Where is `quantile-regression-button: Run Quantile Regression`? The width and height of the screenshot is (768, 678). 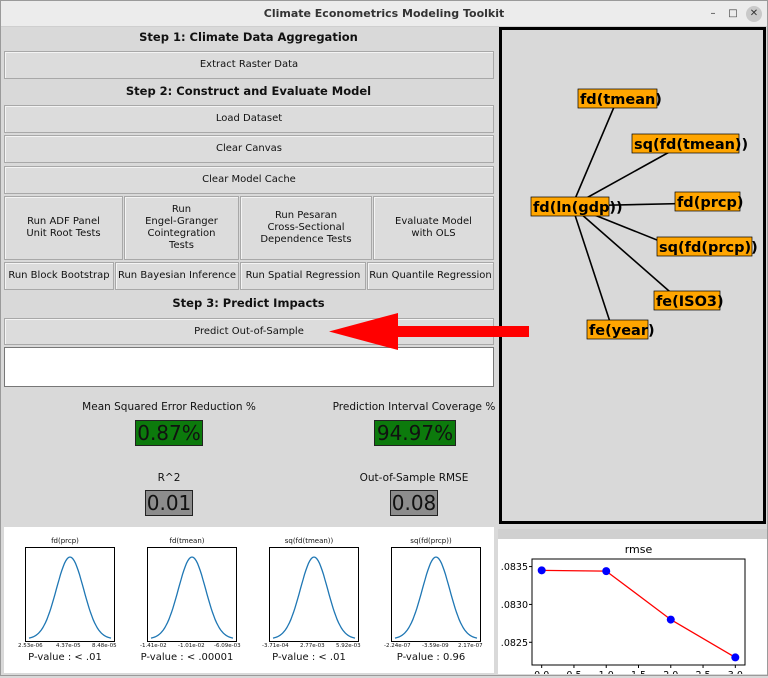
quantile-regression-button: Run Quantile Regression is located at coordinates (430, 276).